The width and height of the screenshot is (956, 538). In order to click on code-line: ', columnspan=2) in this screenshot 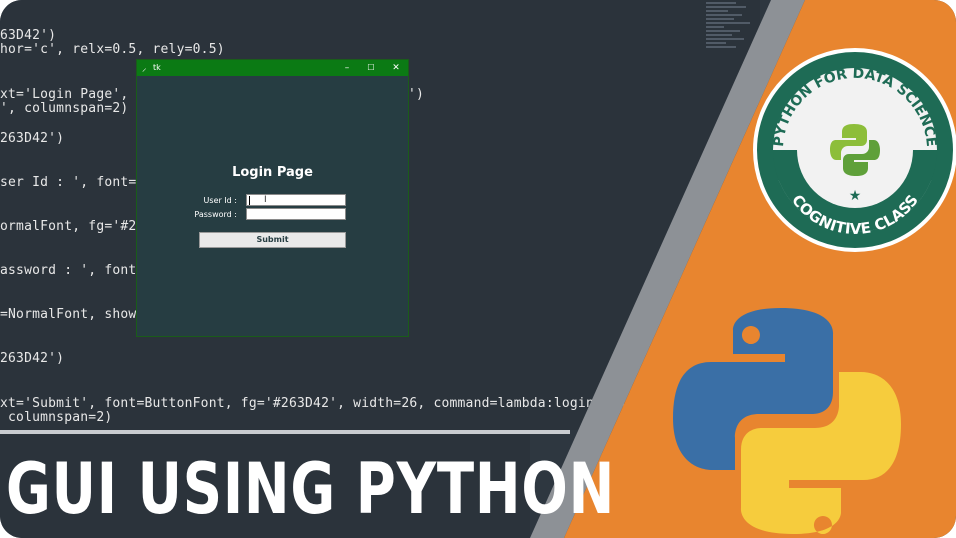, I will do `click(64, 108)`.